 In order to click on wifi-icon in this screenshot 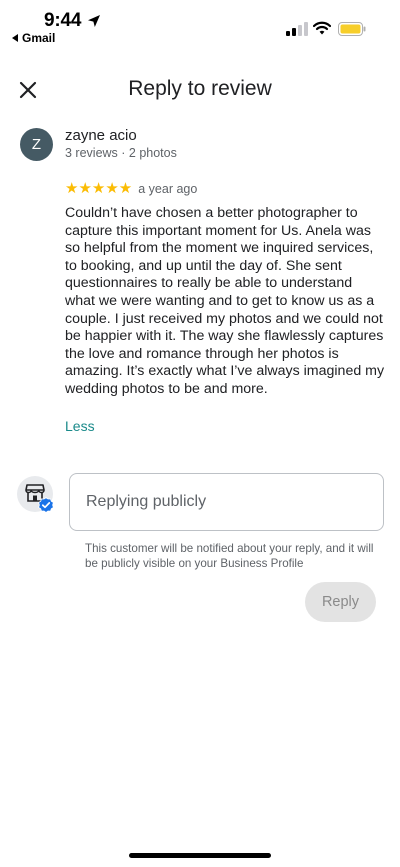, I will do `click(322, 28)`.